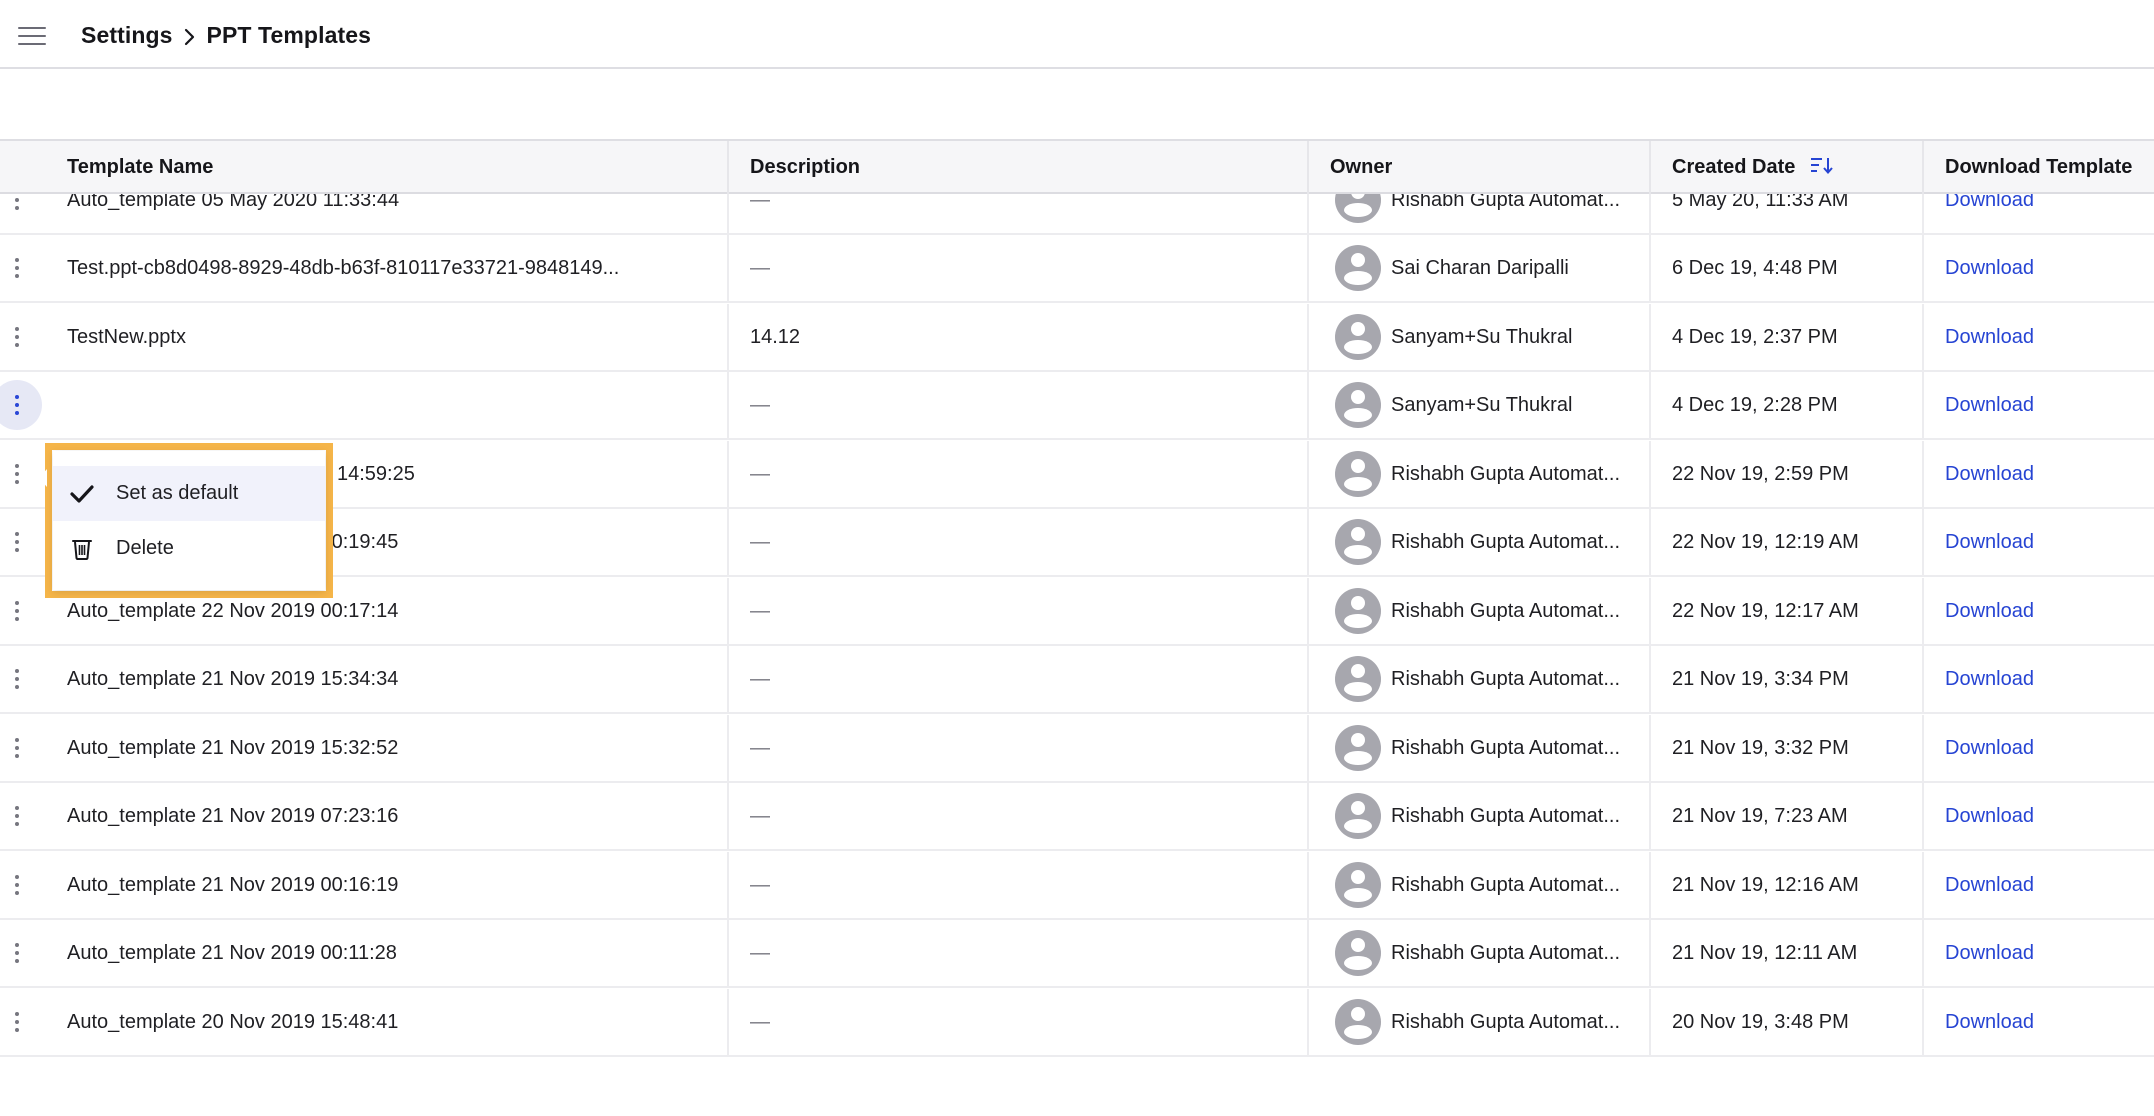 The width and height of the screenshot is (2154, 1116). I want to click on breadcrumb-settings: Settings, so click(127, 35).